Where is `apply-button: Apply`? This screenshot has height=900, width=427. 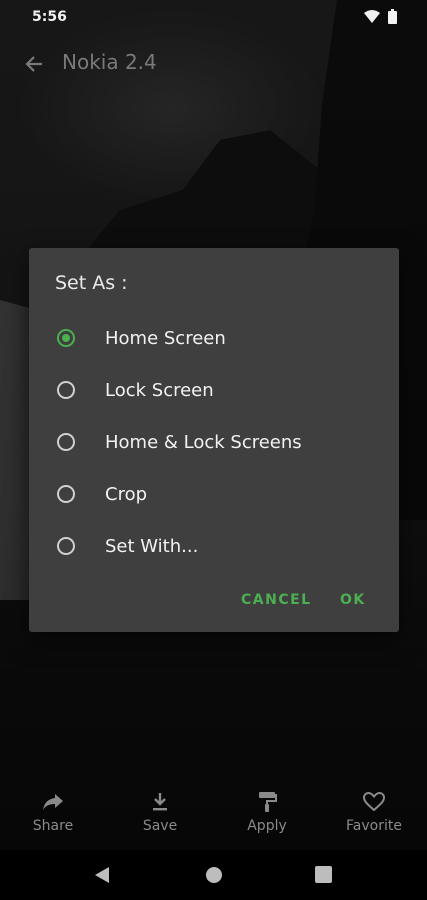
apply-button: Apply is located at coordinates (267, 812).